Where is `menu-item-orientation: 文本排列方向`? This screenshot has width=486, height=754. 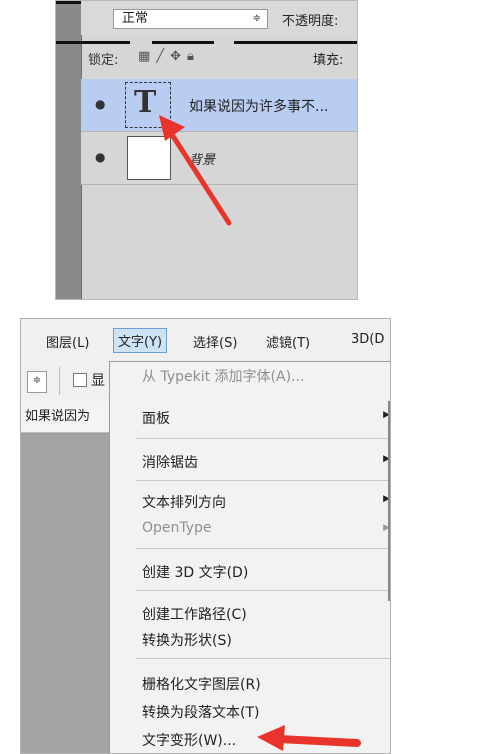 menu-item-orientation: 文本排列方向 is located at coordinates (184, 502).